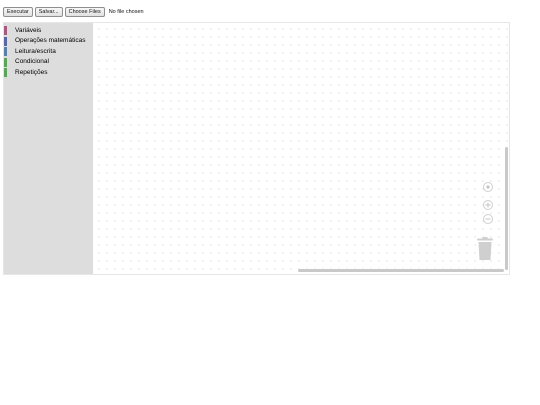 The height and width of the screenshot is (405, 540). I want to click on category-loops: Repetições, so click(48, 72).